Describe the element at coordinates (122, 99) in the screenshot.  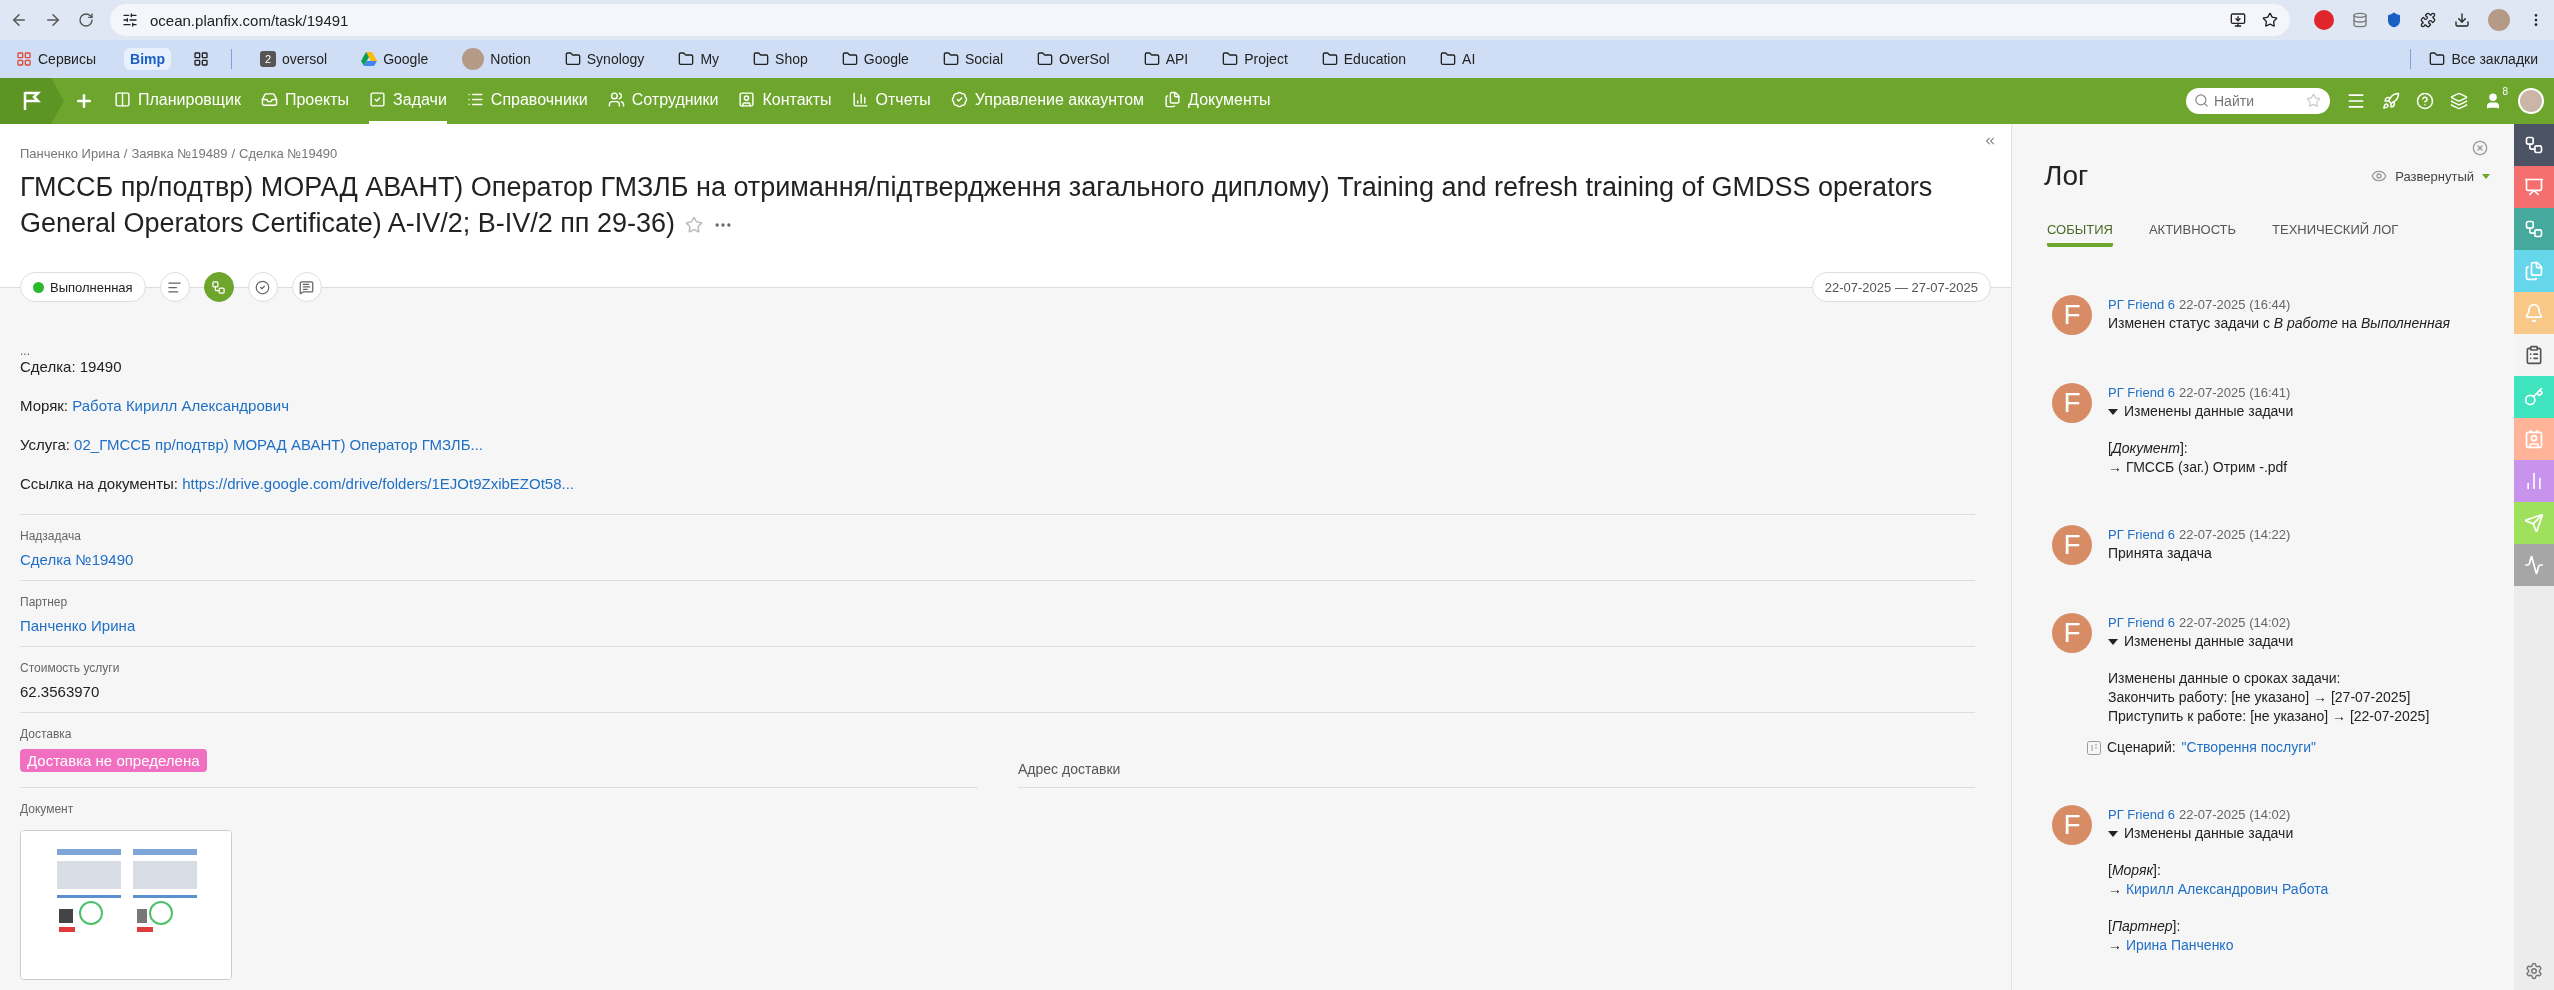
I see `columns-icon` at that location.